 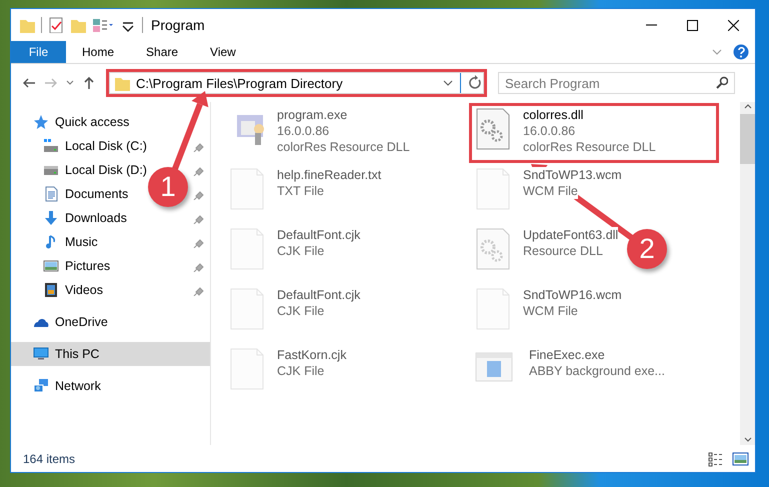 I want to click on file-name: help.fineReader.txt, so click(x=329, y=175).